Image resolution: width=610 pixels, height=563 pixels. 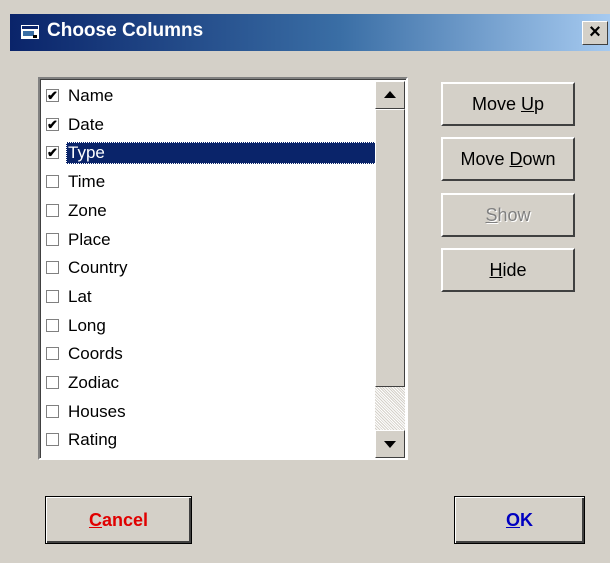 I want to click on list-item: ✔ Name, so click(x=211, y=96).